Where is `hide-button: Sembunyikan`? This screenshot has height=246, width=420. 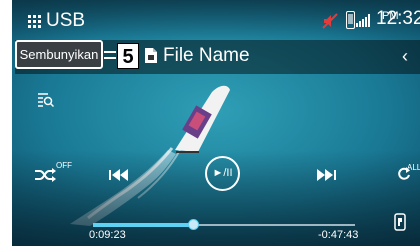
hide-button: Sembunyikan is located at coordinates (59, 54).